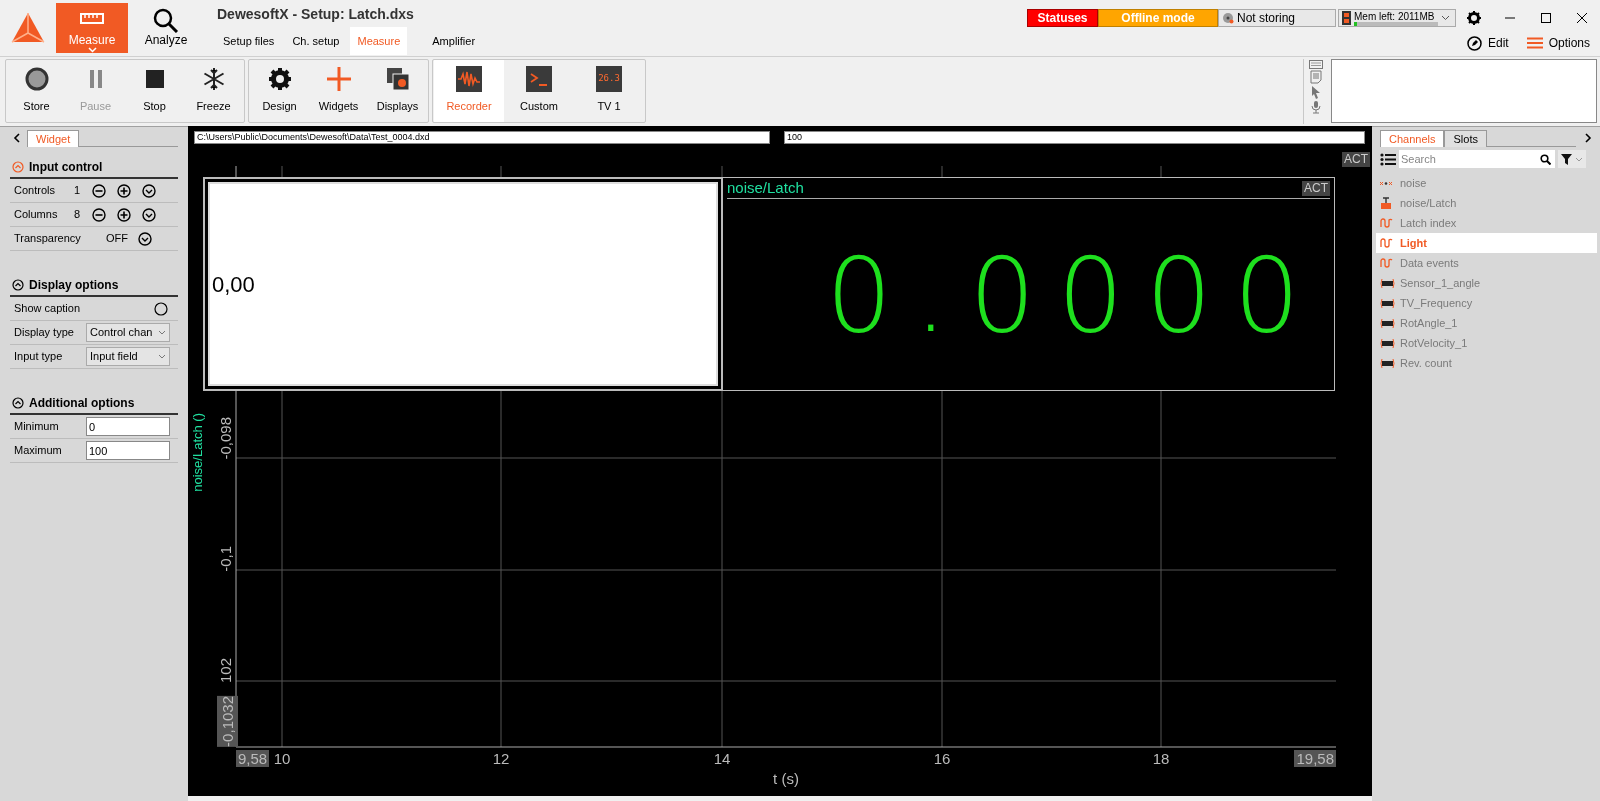  What do you see at coordinates (197, 452) in the screenshot?
I see `axis-title: noise/Latch ()` at bounding box center [197, 452].